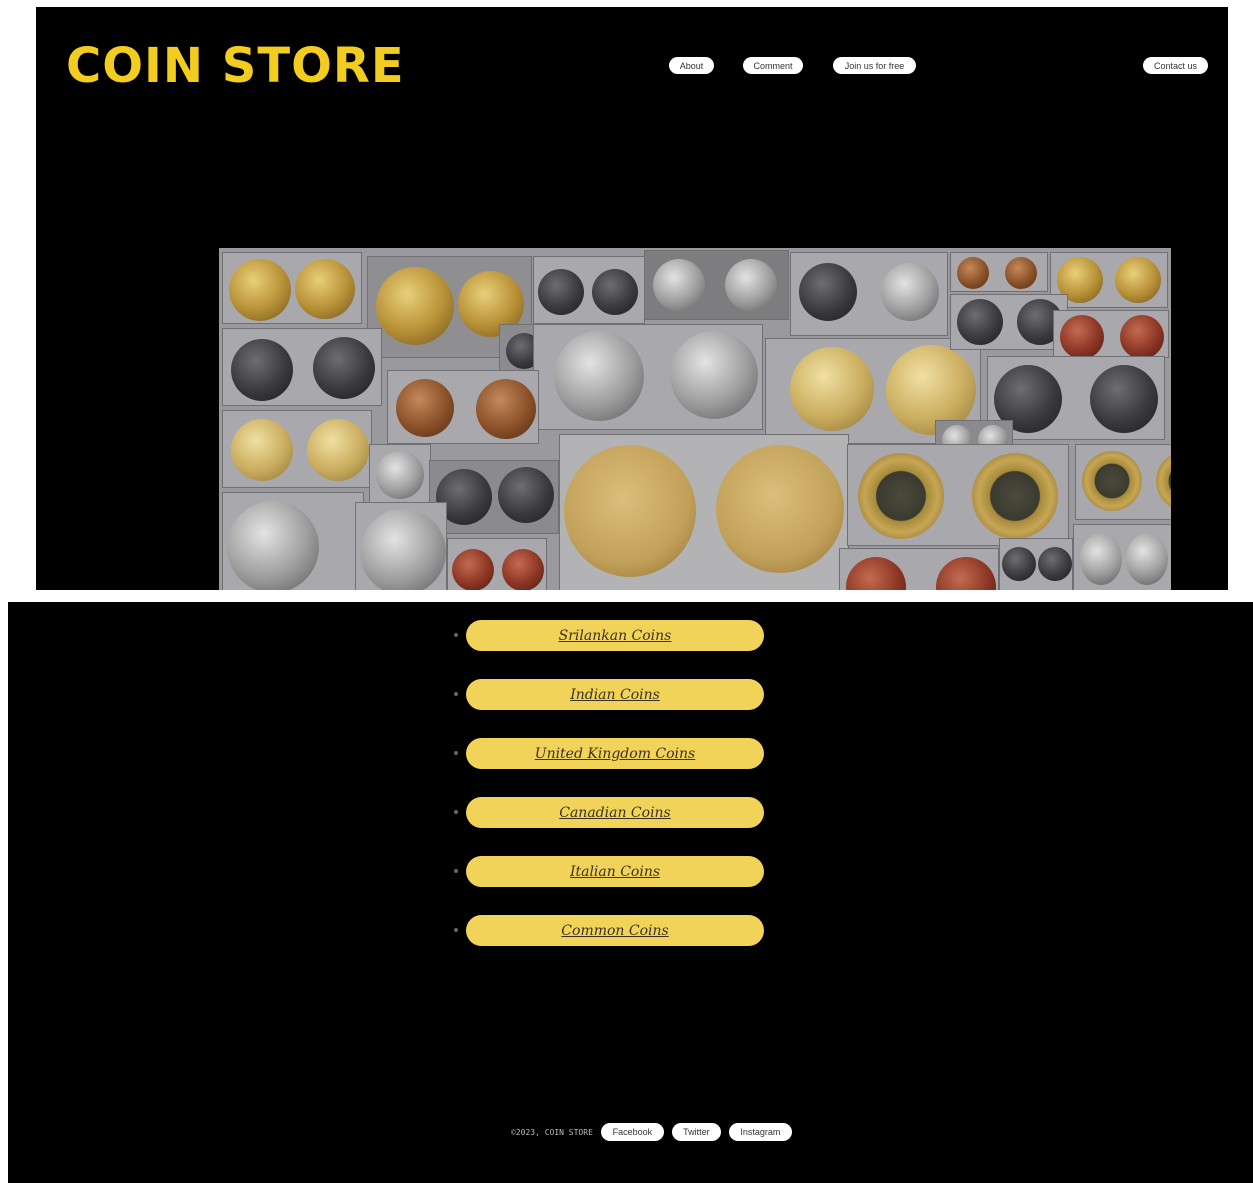 Image resolution: width=1253 pixels, height=1183 pixels. Describe the element at coordinates (760, 1132) in the screenshot. I see `instagram-button: Instagram` at that location.